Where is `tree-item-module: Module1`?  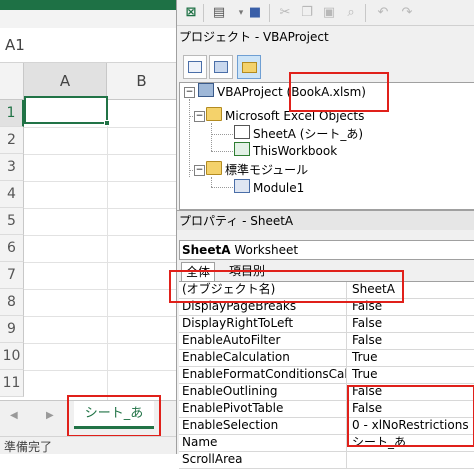
tree-item-module: Module1 is located at coordinates (269, 188).